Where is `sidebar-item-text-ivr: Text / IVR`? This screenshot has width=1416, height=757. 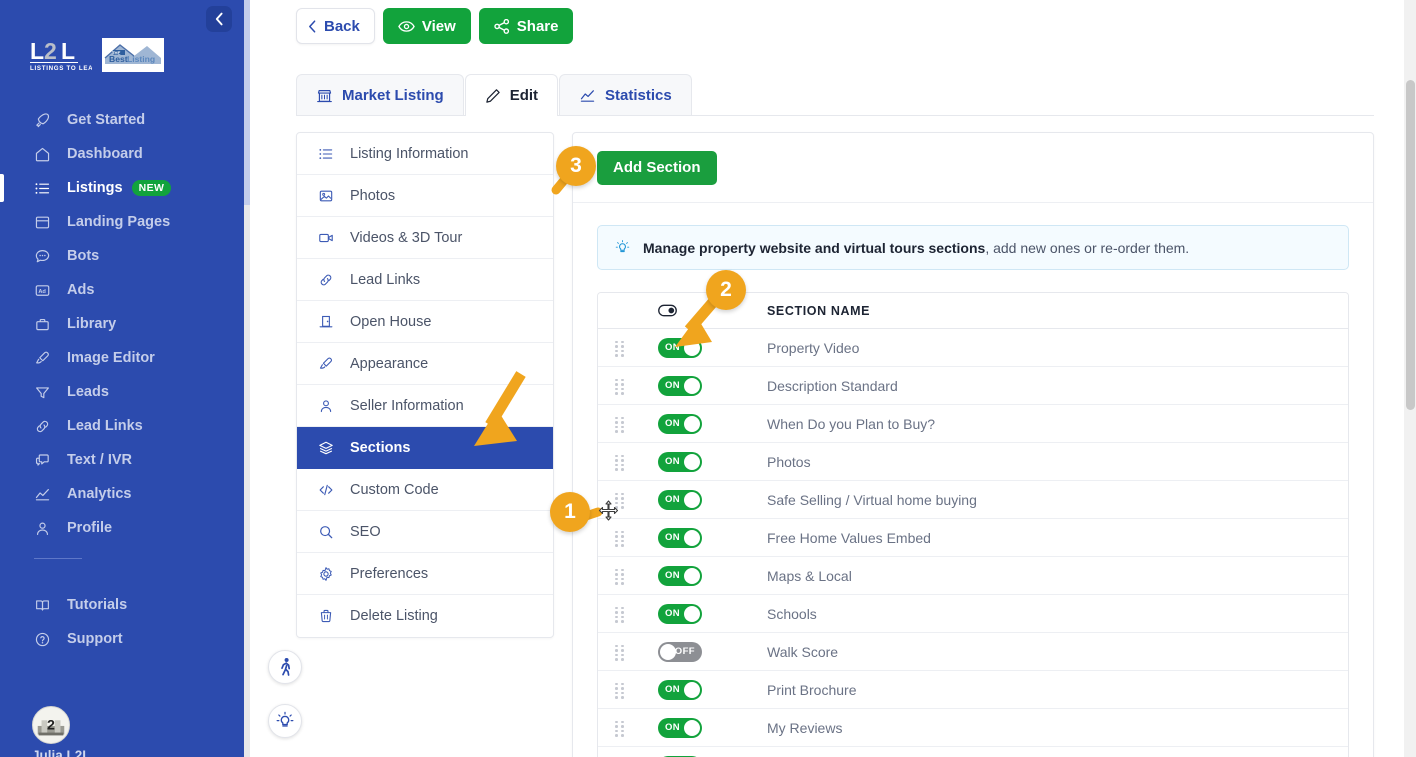 sidebar-item-text-ivr: Text / IVR is located at coordinates (122, 460).